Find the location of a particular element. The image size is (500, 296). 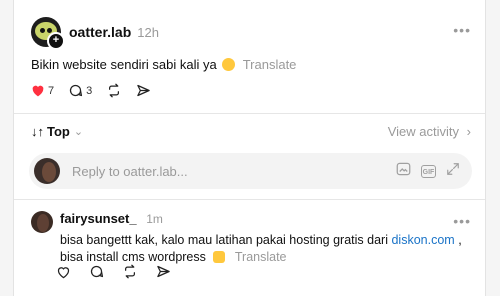

post-username: oatter.lab is located at coordinates (100, 32).